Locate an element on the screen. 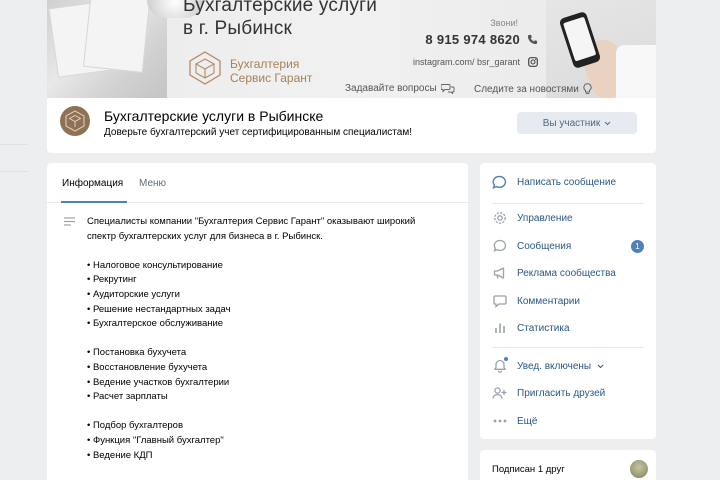 The width and height of the screenshot is (720, 480). message-icon is located at coordinates (499, 246).